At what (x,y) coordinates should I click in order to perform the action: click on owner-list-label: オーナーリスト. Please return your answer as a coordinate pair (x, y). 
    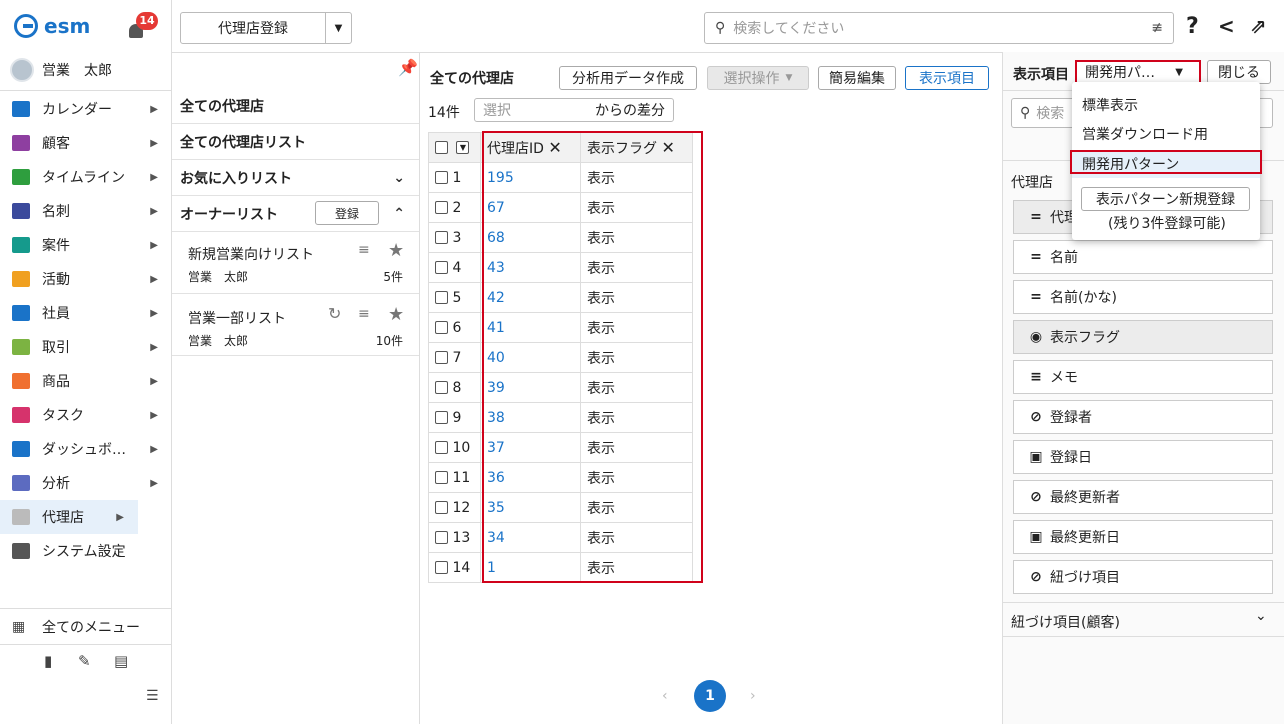
    Looking at the image, I should click on (229, 214).